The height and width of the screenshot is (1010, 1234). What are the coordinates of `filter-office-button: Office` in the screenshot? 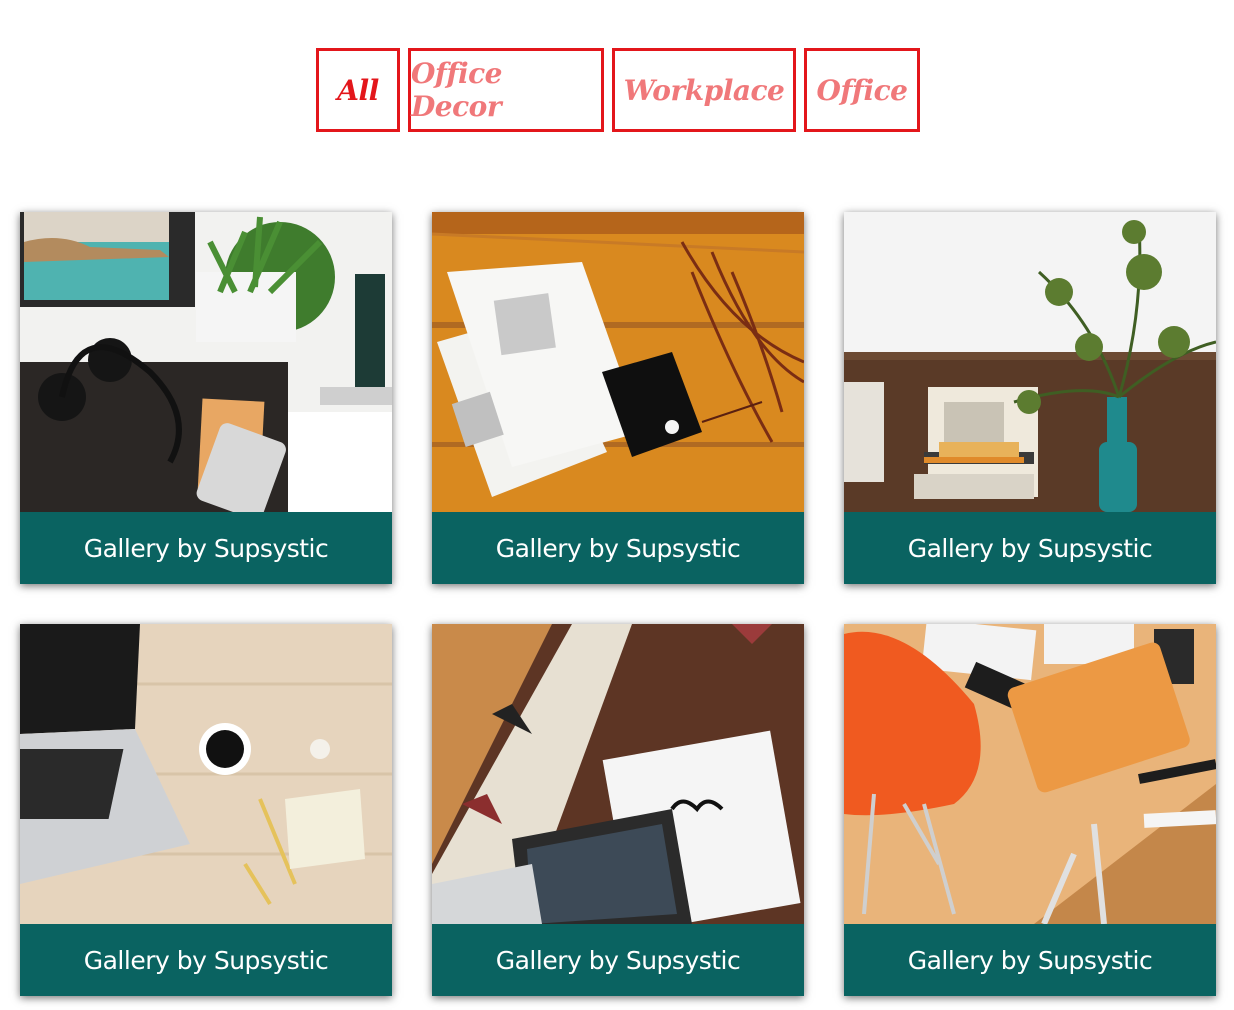 It's located at (862, 90).